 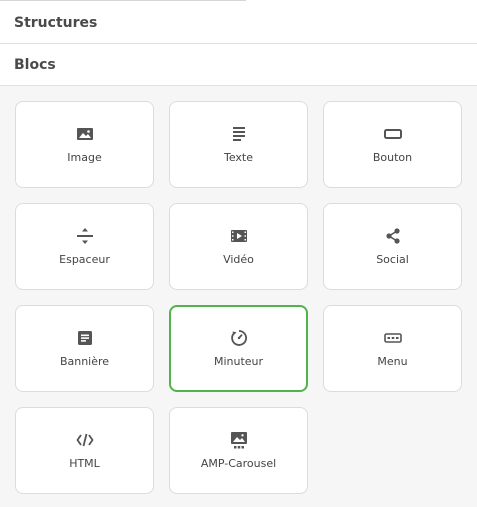 I want to click on section-header-structures: Structures, so click(x=238, y=23).